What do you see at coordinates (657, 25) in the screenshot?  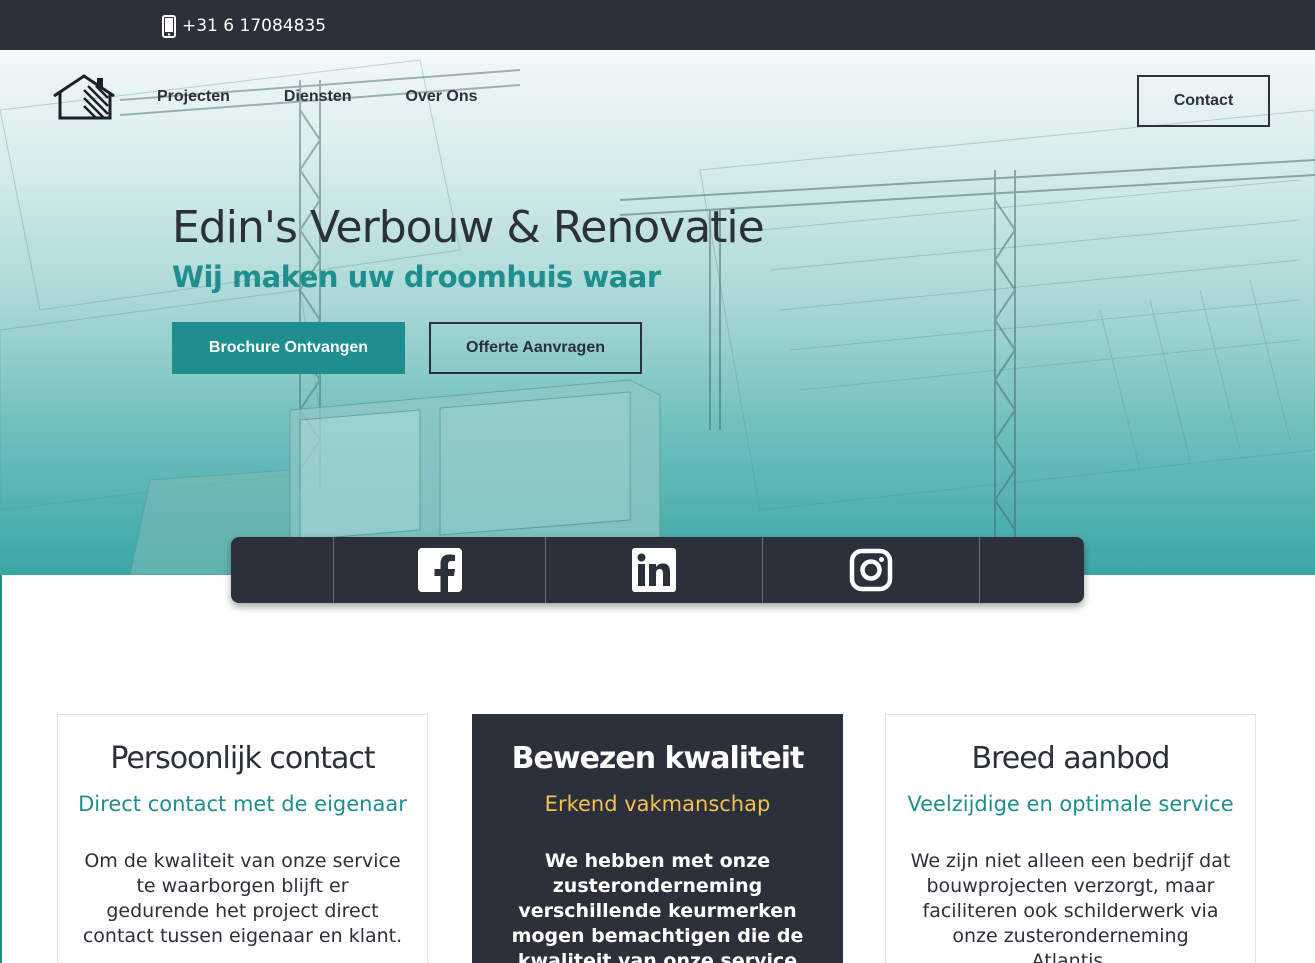 I see `top-bar: +31 6 17084835` at bounding box center [657, 25].